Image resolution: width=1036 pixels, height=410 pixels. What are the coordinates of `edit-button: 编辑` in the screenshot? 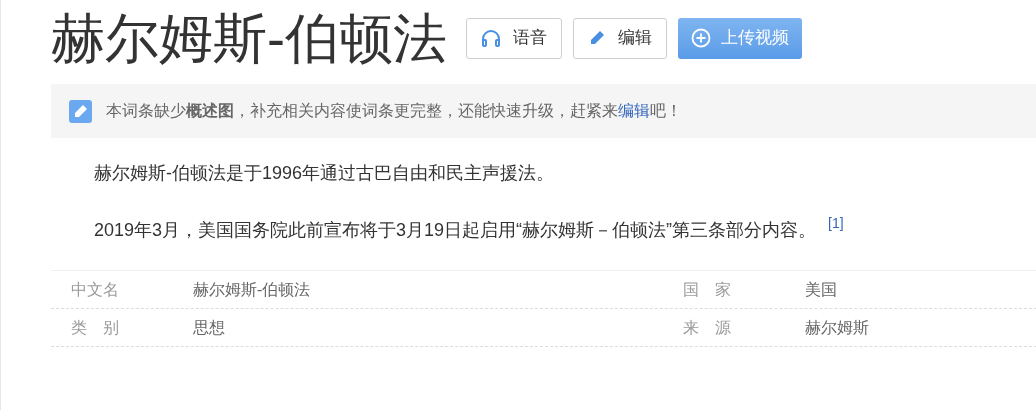 It's located at (620, 38).